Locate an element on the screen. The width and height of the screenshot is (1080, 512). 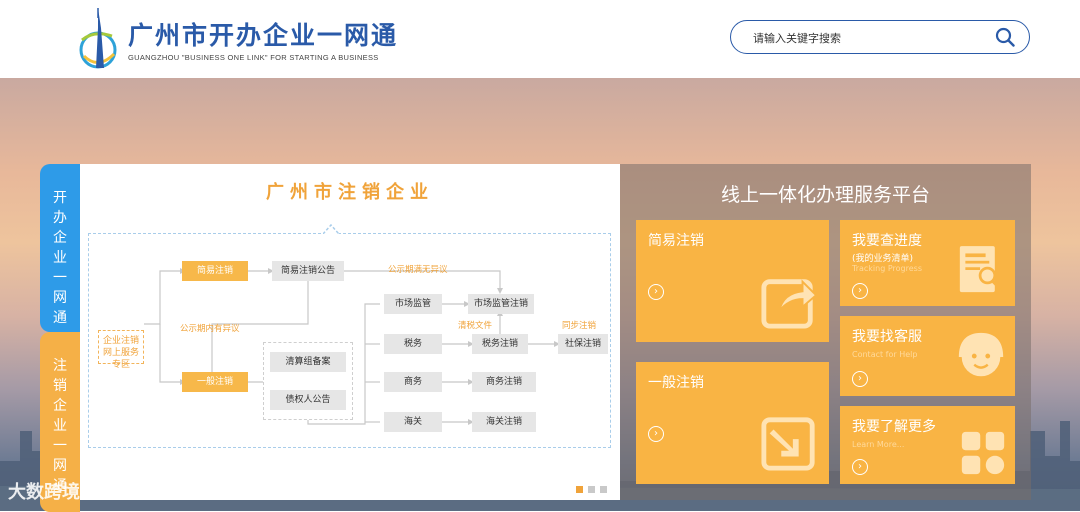
tile-progress-sub: (我的业务清单) is located at coordinates (883, 259).